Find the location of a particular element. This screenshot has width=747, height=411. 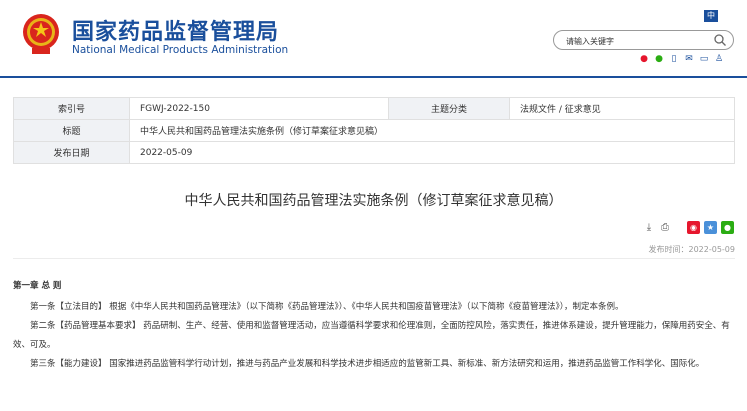

search-input is located at coordinates (636, 41).